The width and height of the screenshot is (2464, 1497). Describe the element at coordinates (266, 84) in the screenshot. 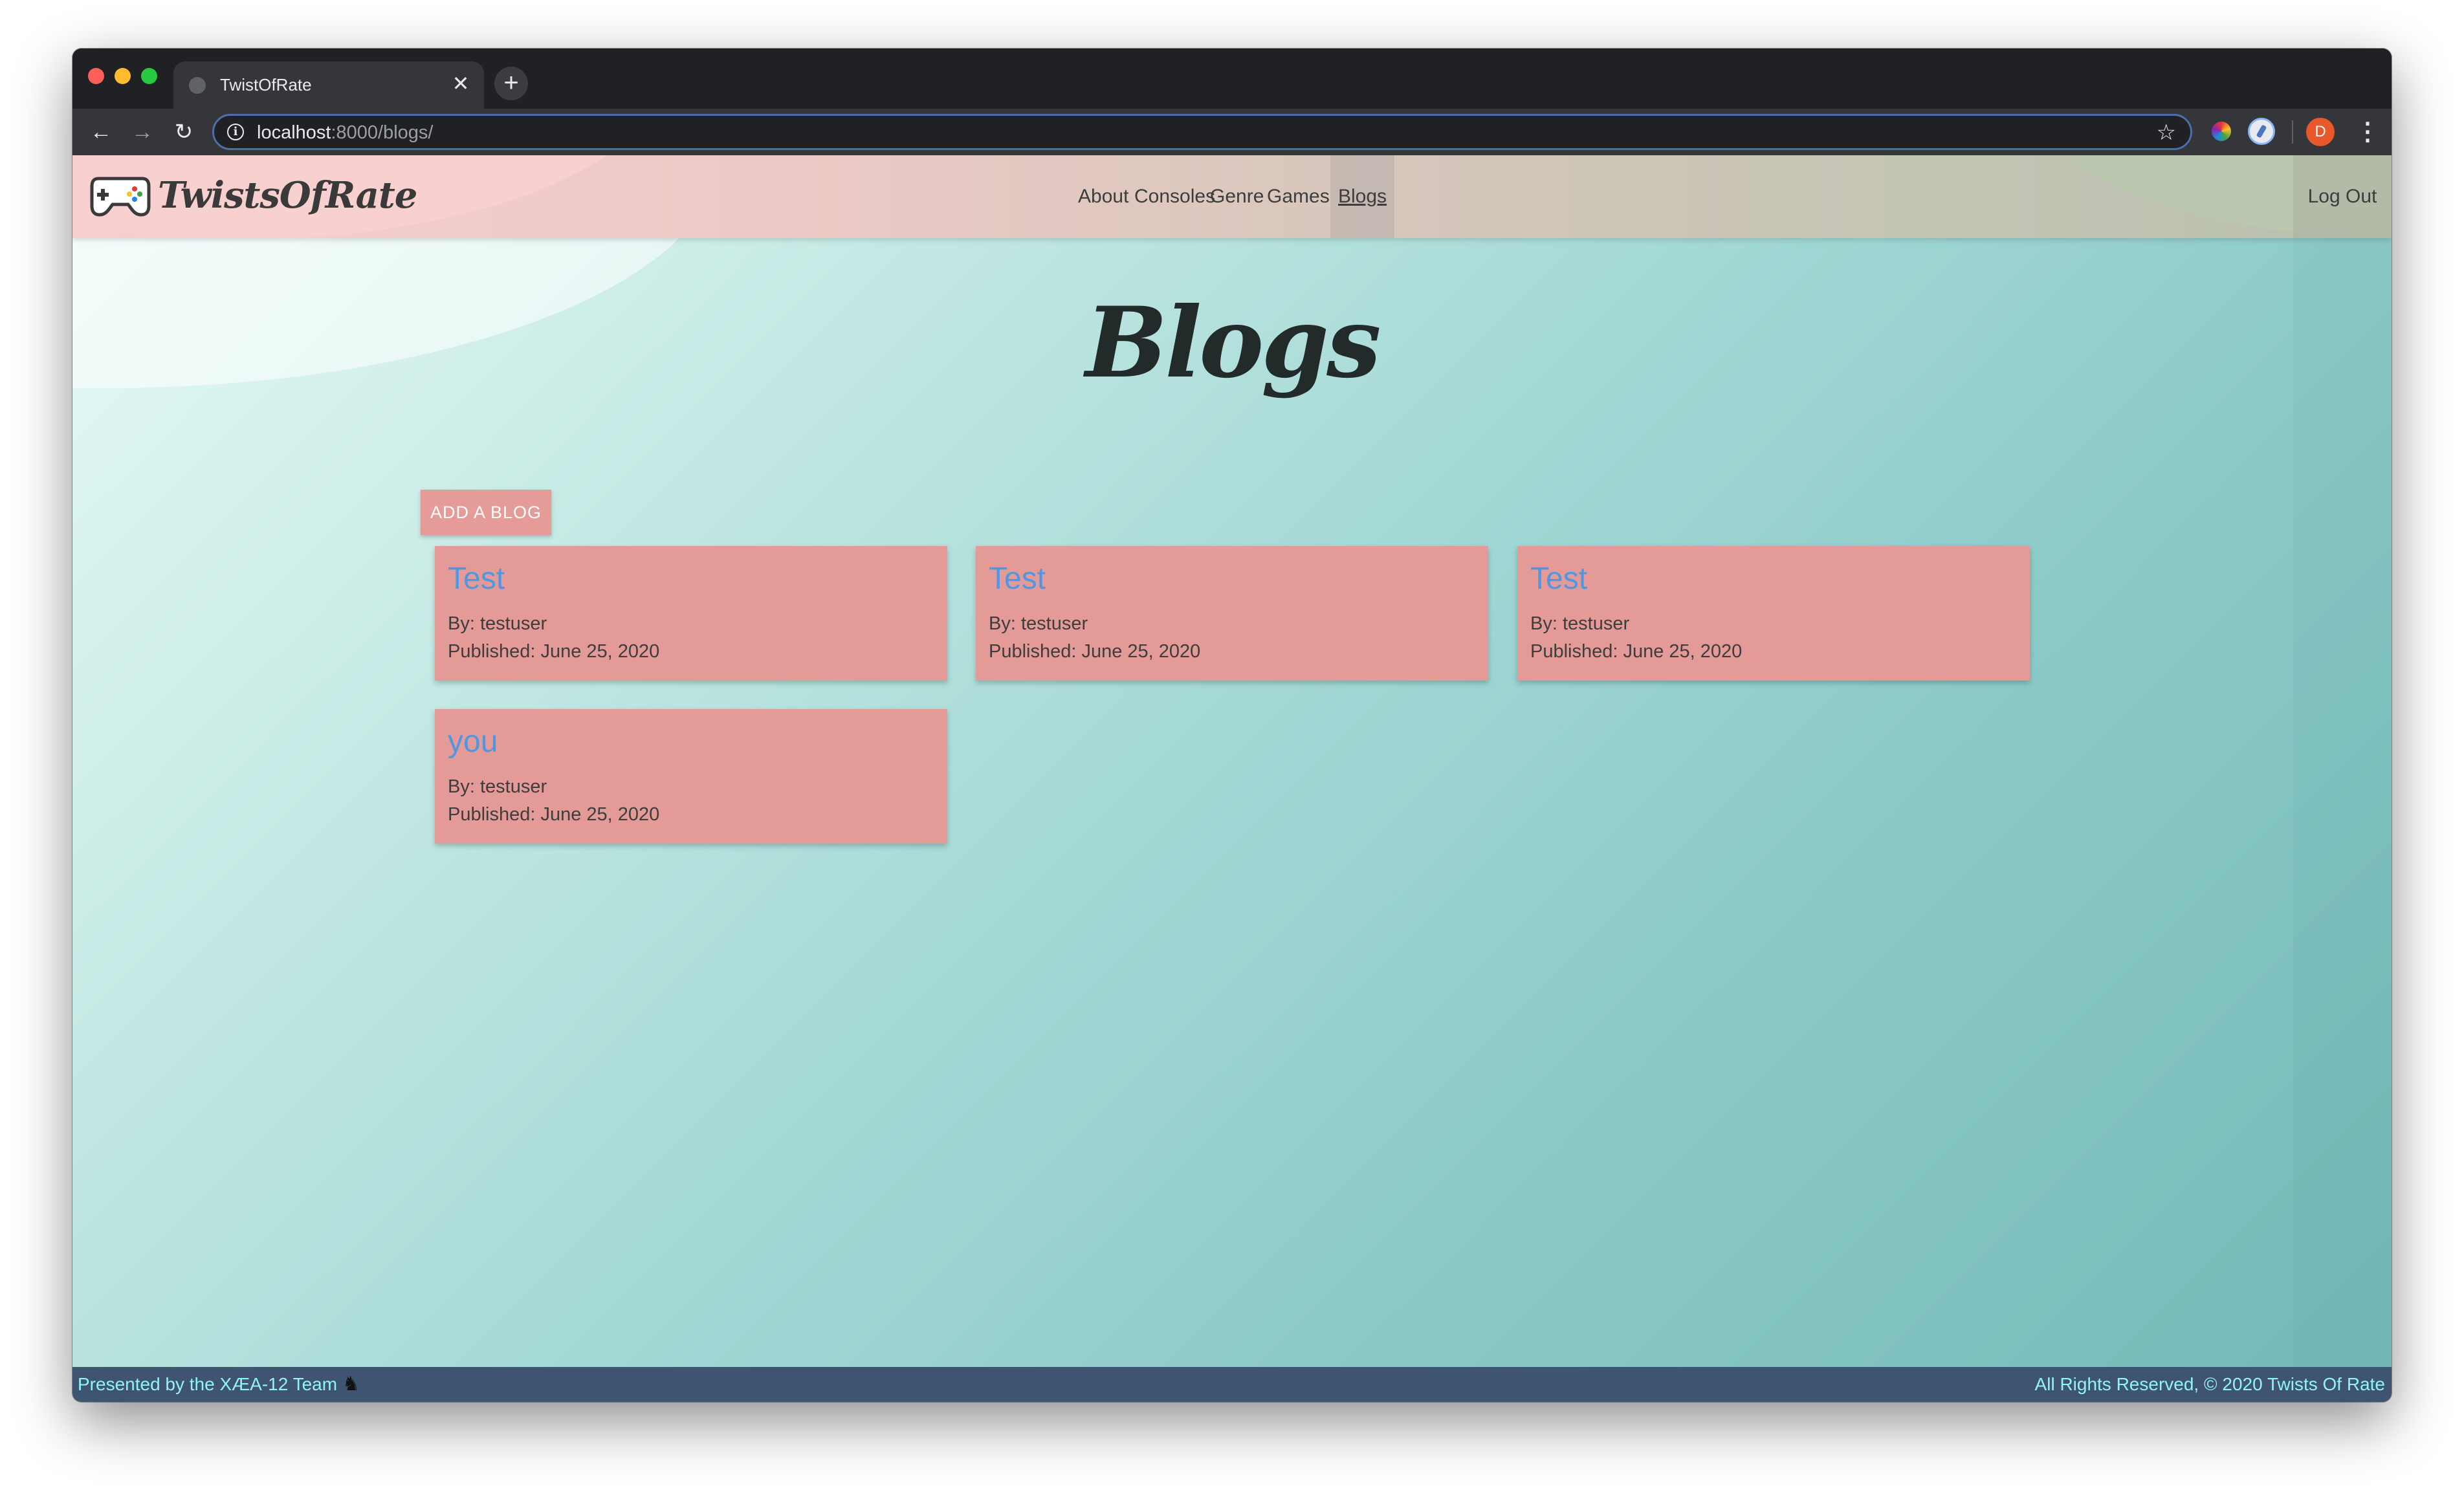

I see `tab-title: TwistOfRate` at that location.